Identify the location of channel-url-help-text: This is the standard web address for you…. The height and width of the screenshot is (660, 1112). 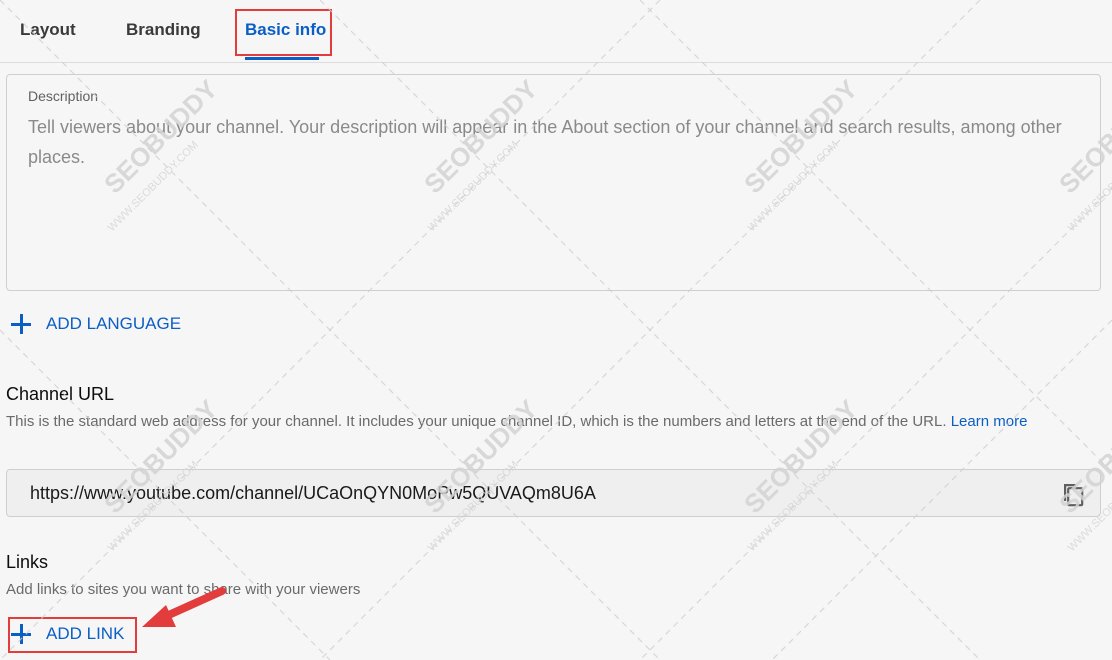
(478, 421).